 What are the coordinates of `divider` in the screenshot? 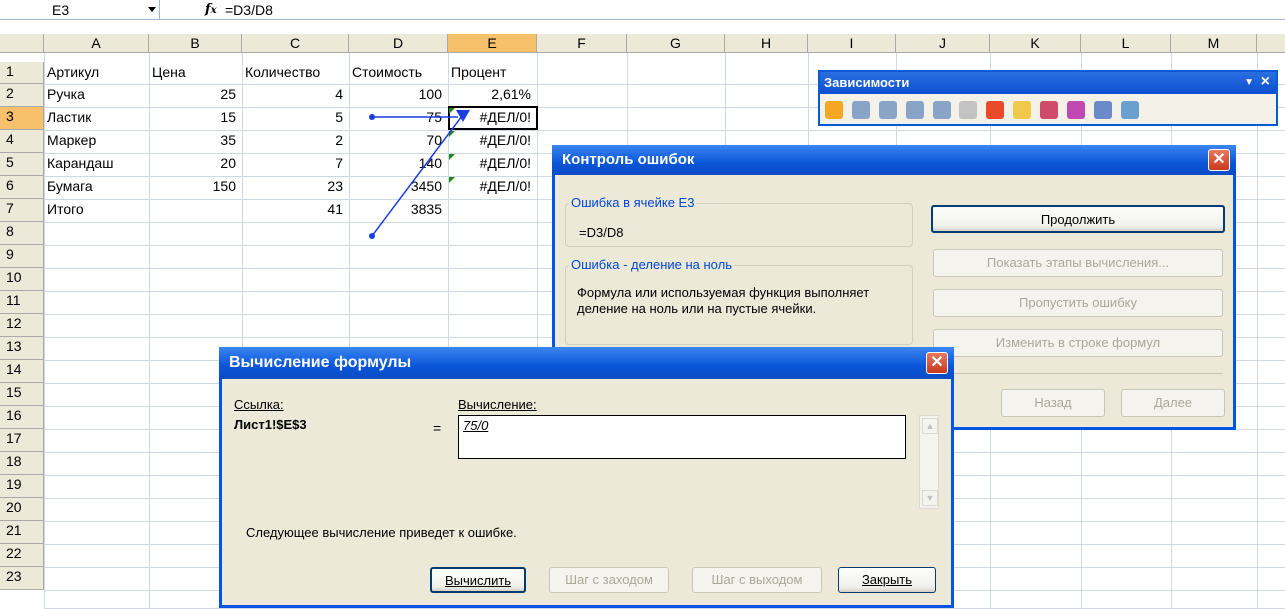 It's located at (1078, 373).